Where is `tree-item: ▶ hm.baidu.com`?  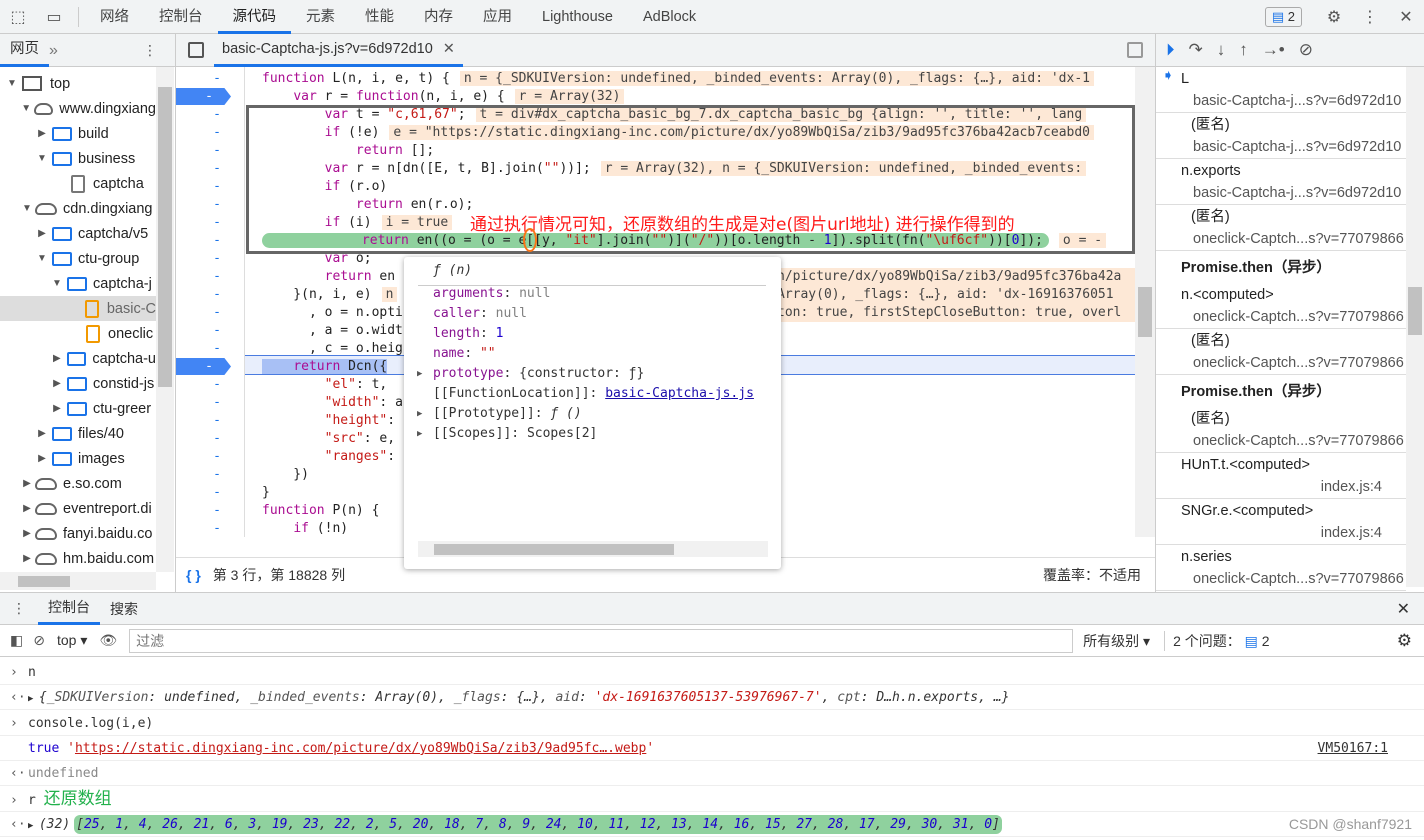
tree-item: ▶ hm.baidu.com is located at coordinates (78, 558).